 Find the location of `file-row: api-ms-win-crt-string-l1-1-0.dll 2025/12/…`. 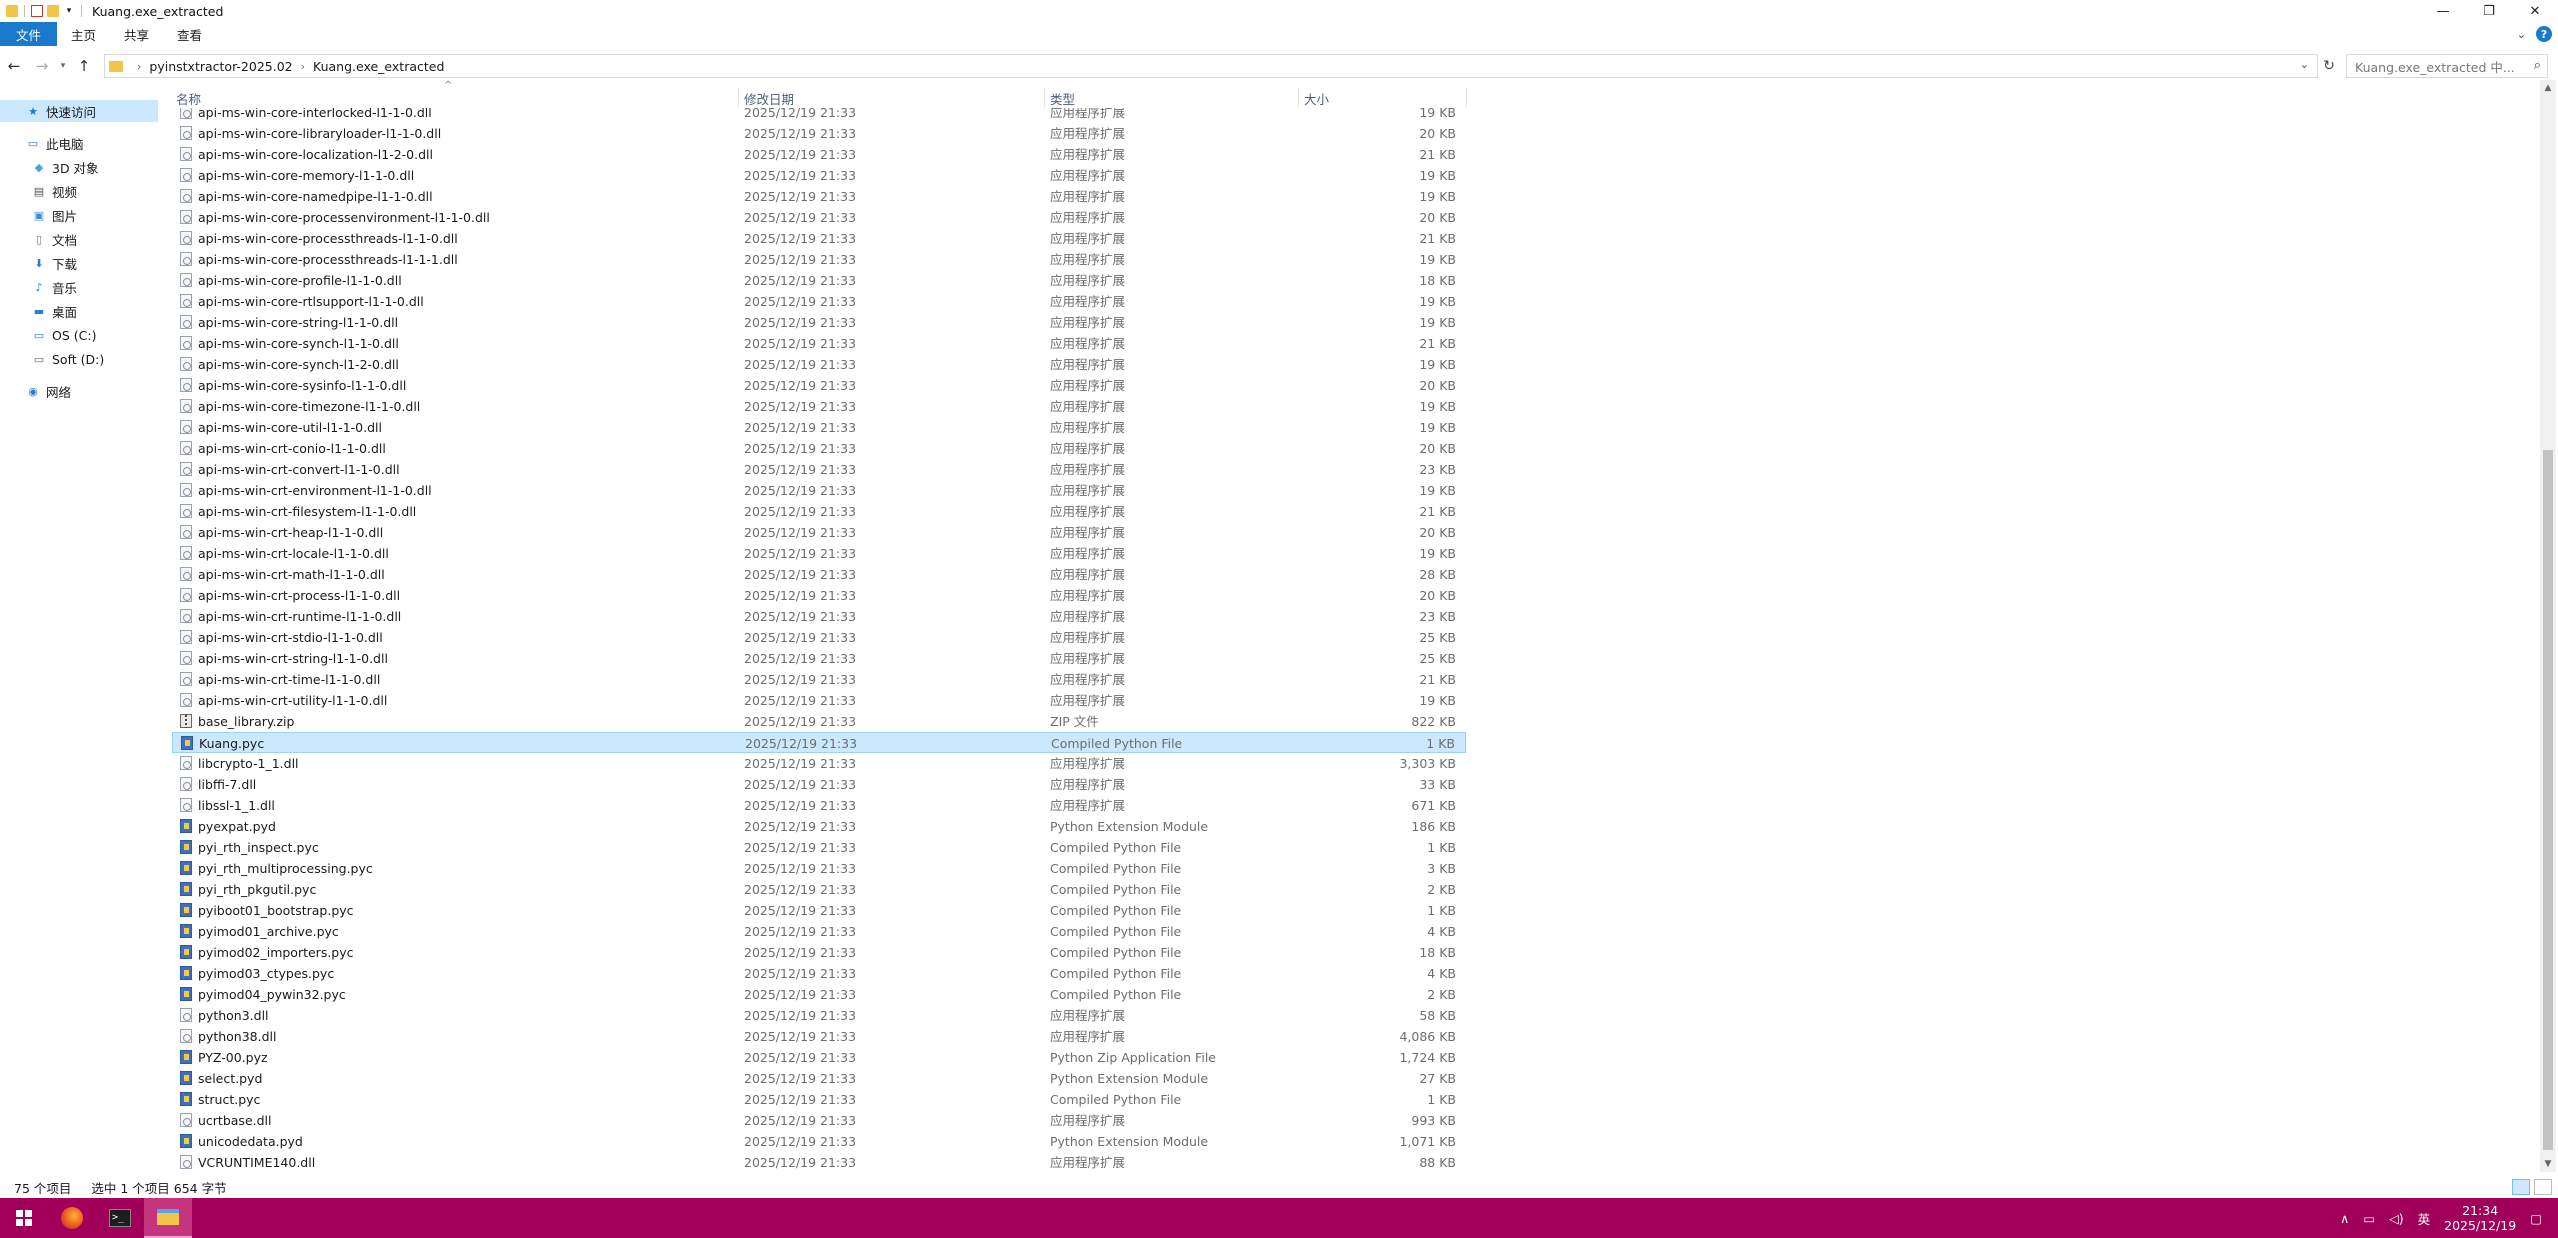

file-row: api-ms-win-crt-string-l1-1-0.dll 2025/12/… is located at coordinates (819, 658).